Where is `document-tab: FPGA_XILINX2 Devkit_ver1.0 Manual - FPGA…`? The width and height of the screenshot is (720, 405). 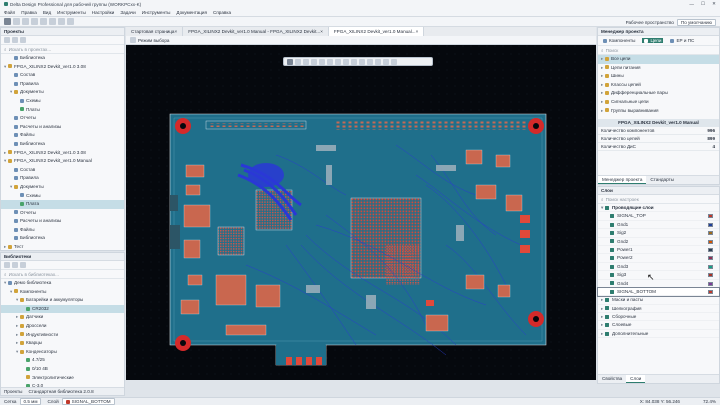
document-tab: FPGA_XILINX2 Devkit_ver1.0 Manual - FPGA… is located at coordinates (256, 31).